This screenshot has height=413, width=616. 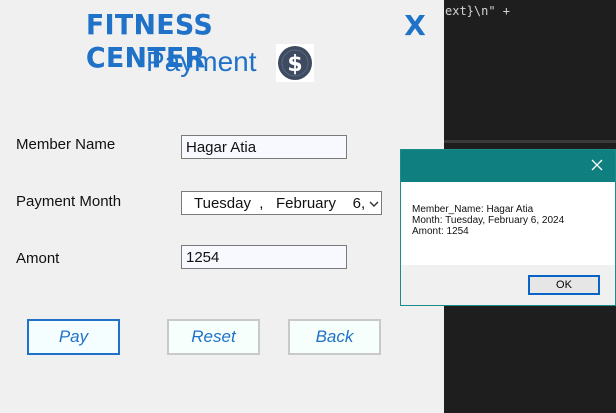 I want to click on page-title: Payment, so click(x=201, y=61).